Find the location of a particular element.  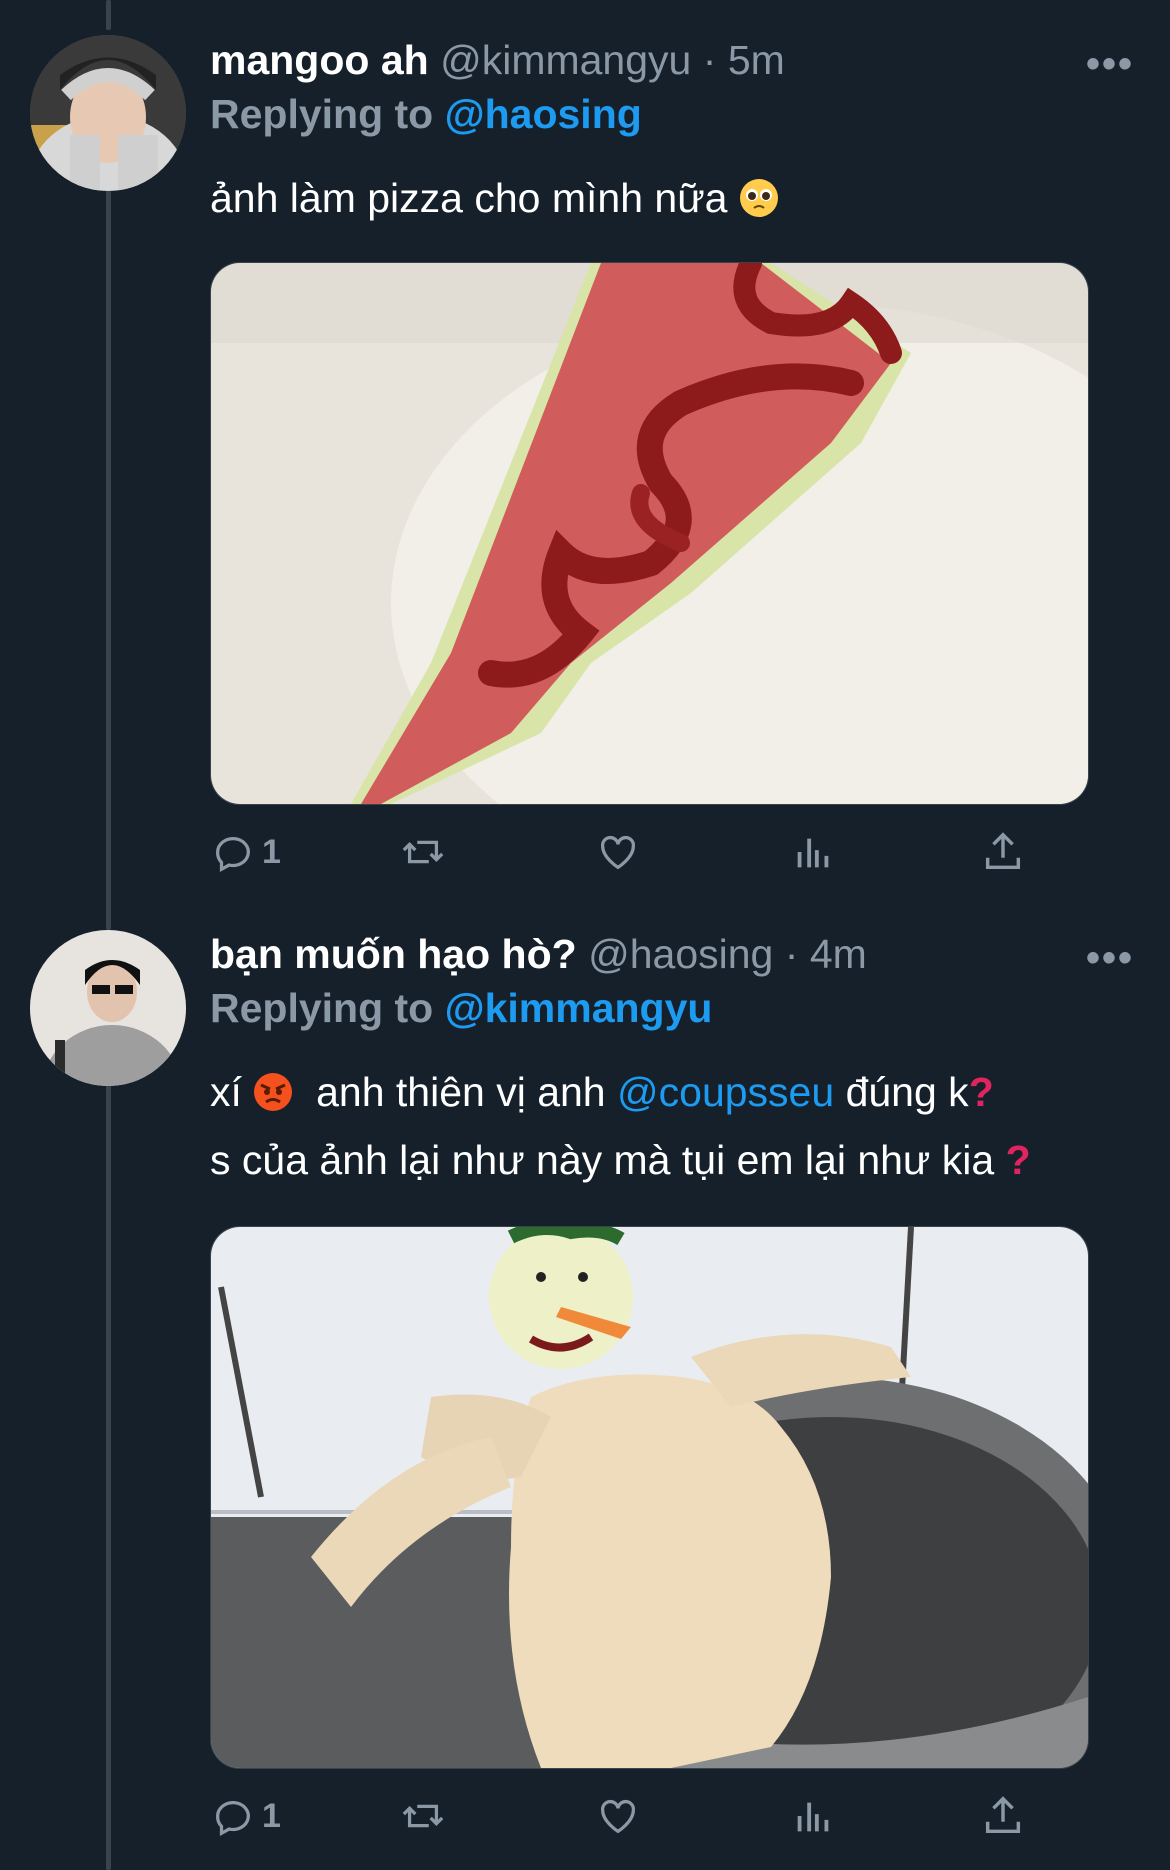

timestamp: 4m is located at coordinates (838, 954).